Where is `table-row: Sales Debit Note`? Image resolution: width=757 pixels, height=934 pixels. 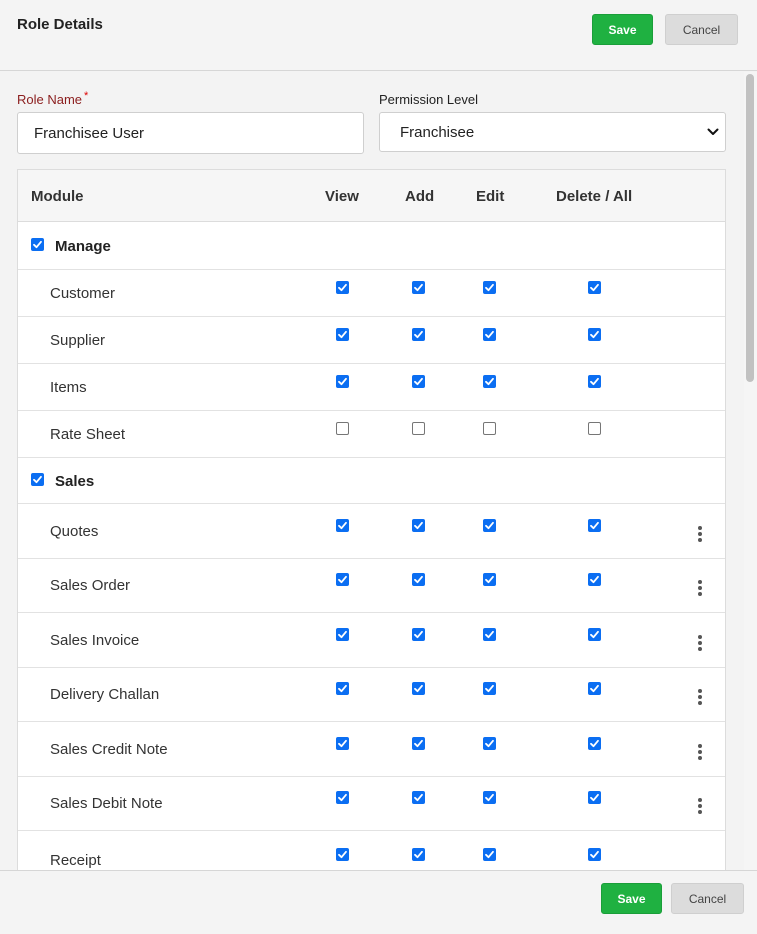
table-row: Sales Debit Note is located at coordinates (371, 804).